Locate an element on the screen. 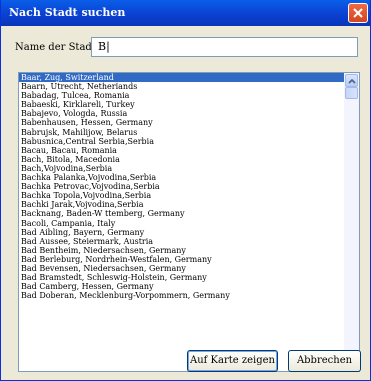 The image size is (371, 381). city-list-item: Backnang, Baden-W ttemberg, Germany is located at coordinates (181, 213).